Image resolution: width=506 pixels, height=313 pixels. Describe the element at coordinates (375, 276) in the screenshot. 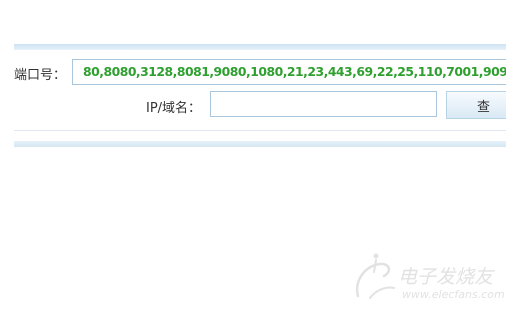

I see `watermark-logo-icon` at that location.